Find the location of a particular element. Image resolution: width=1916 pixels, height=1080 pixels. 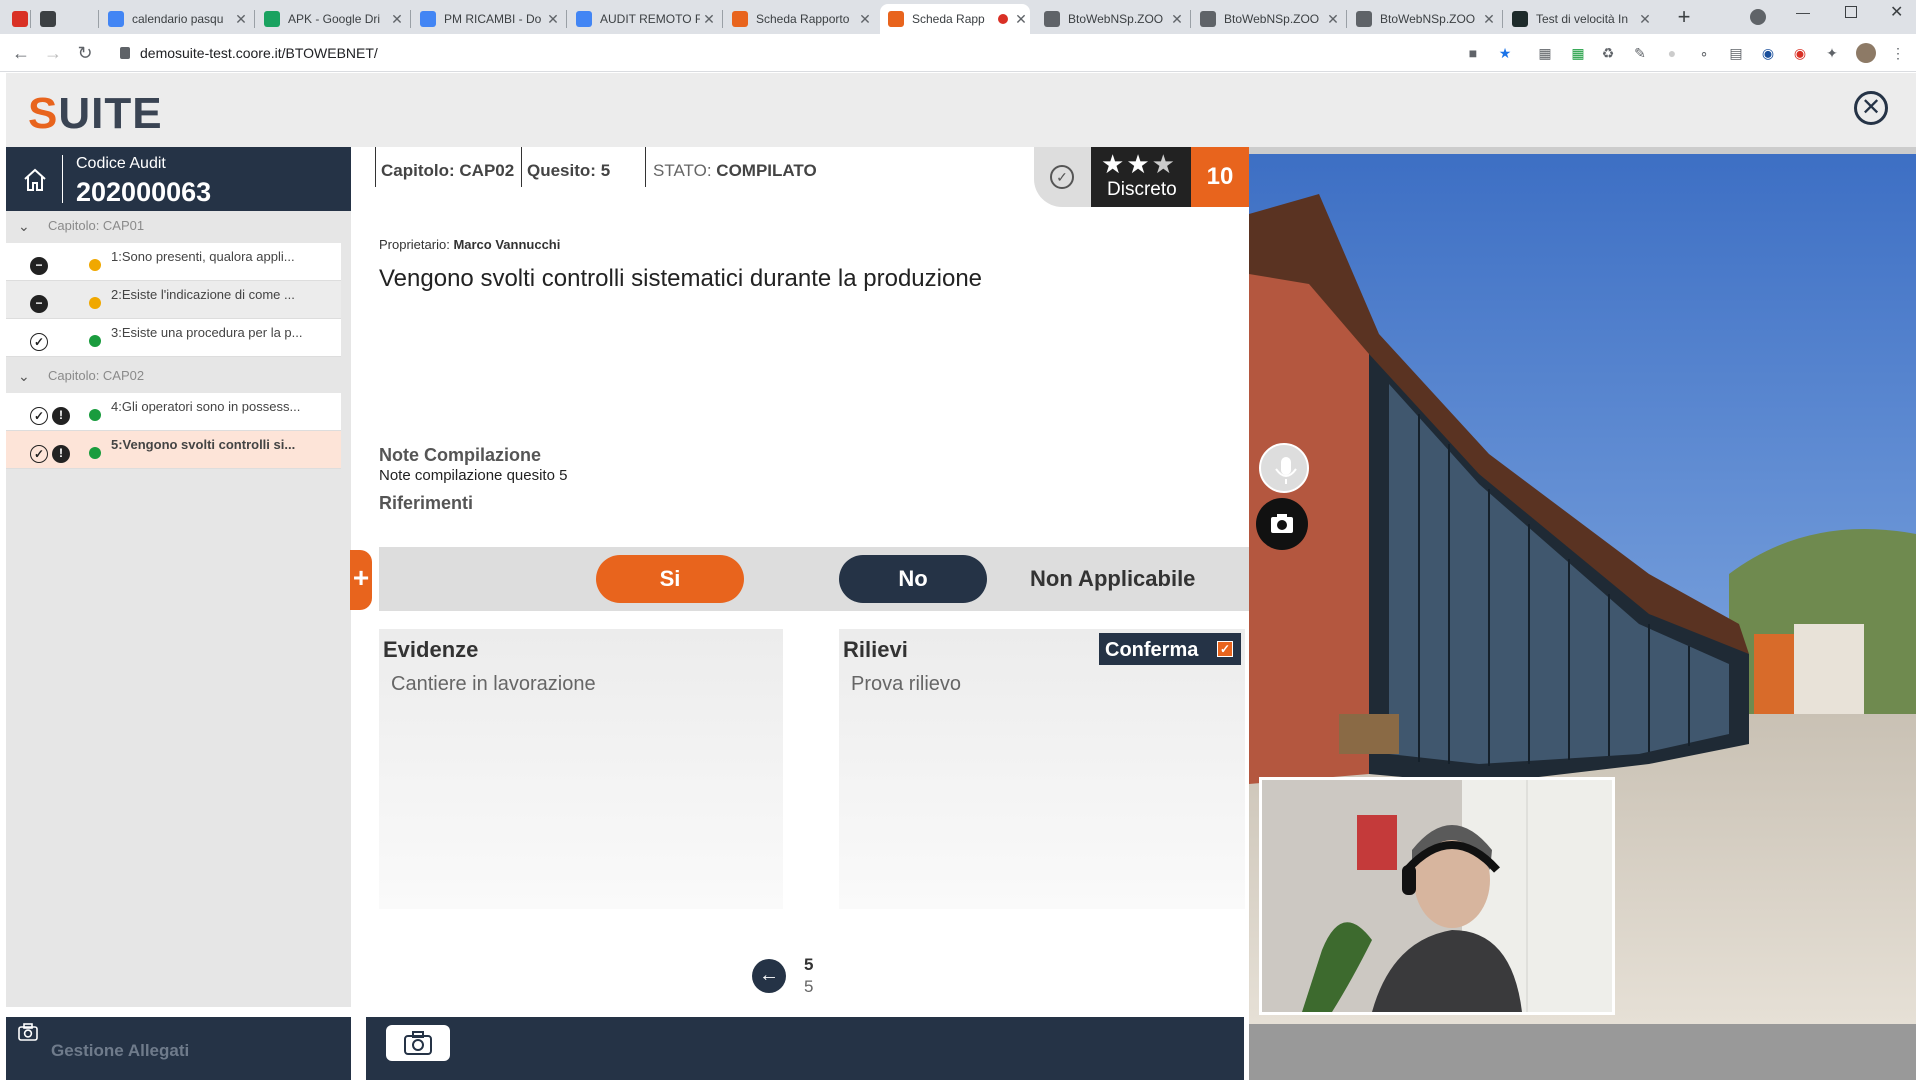

findings-title: Rilievi is located at coordinates (875, 649).